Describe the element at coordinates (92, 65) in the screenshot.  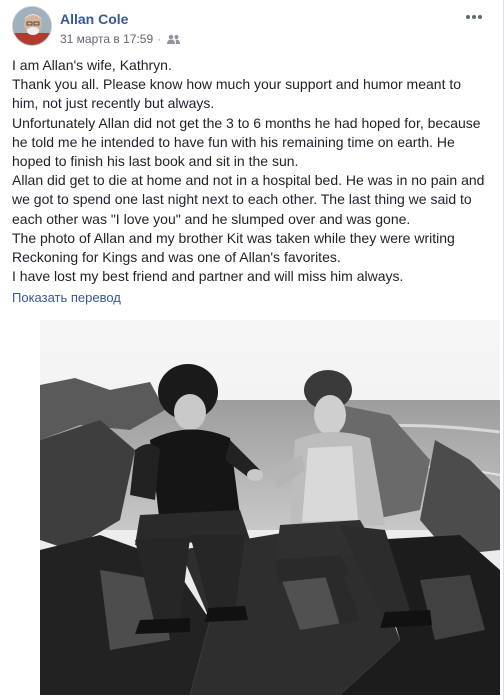
I see `post-paragraph: I am Allan's wife, Kathryn.` at that location.